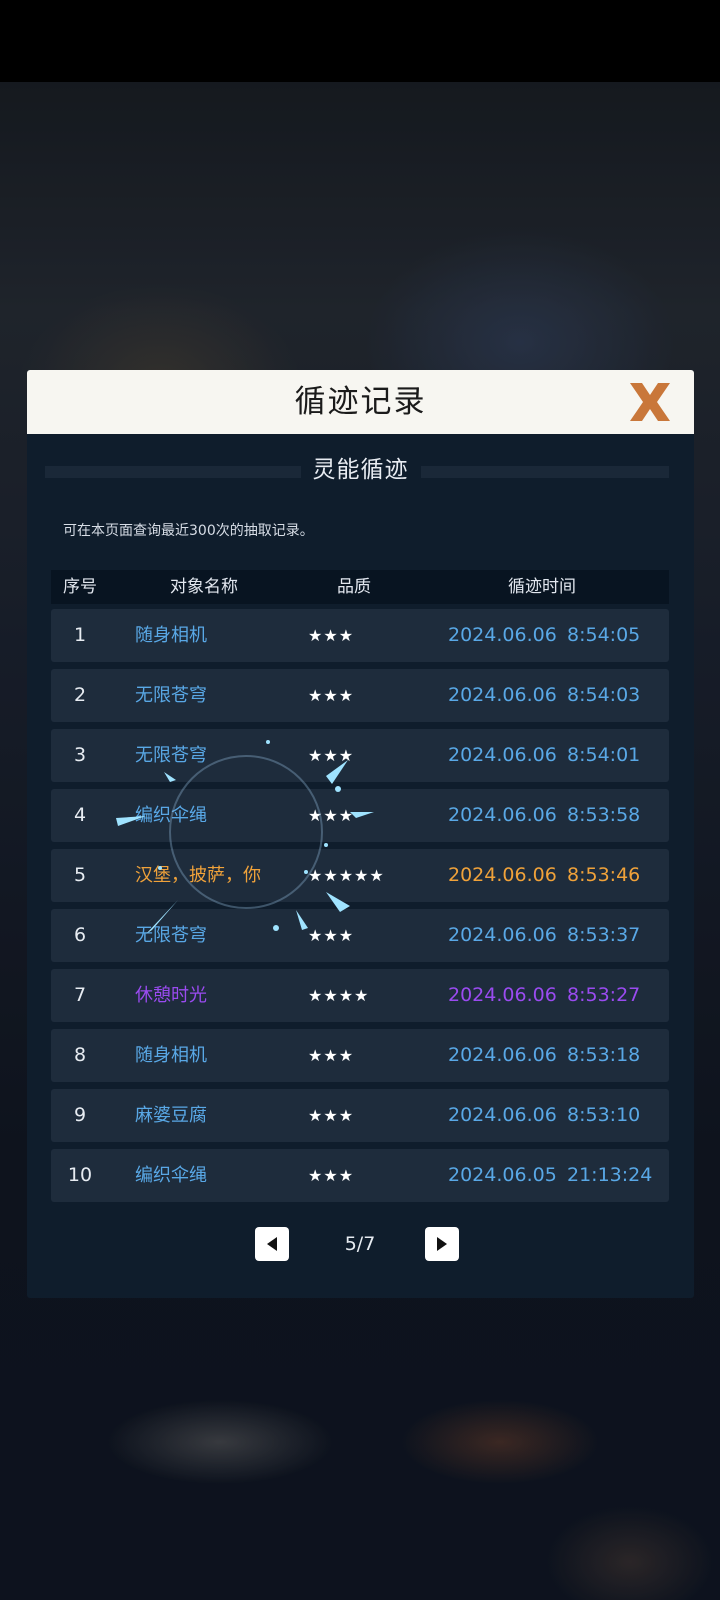 This screenshot has width=720, height=1600. Describe the element at coordinates (188, 531) in the screenshot. I see `notice-text: 可在本页面查询最近300次的抽取记录。` at that location.